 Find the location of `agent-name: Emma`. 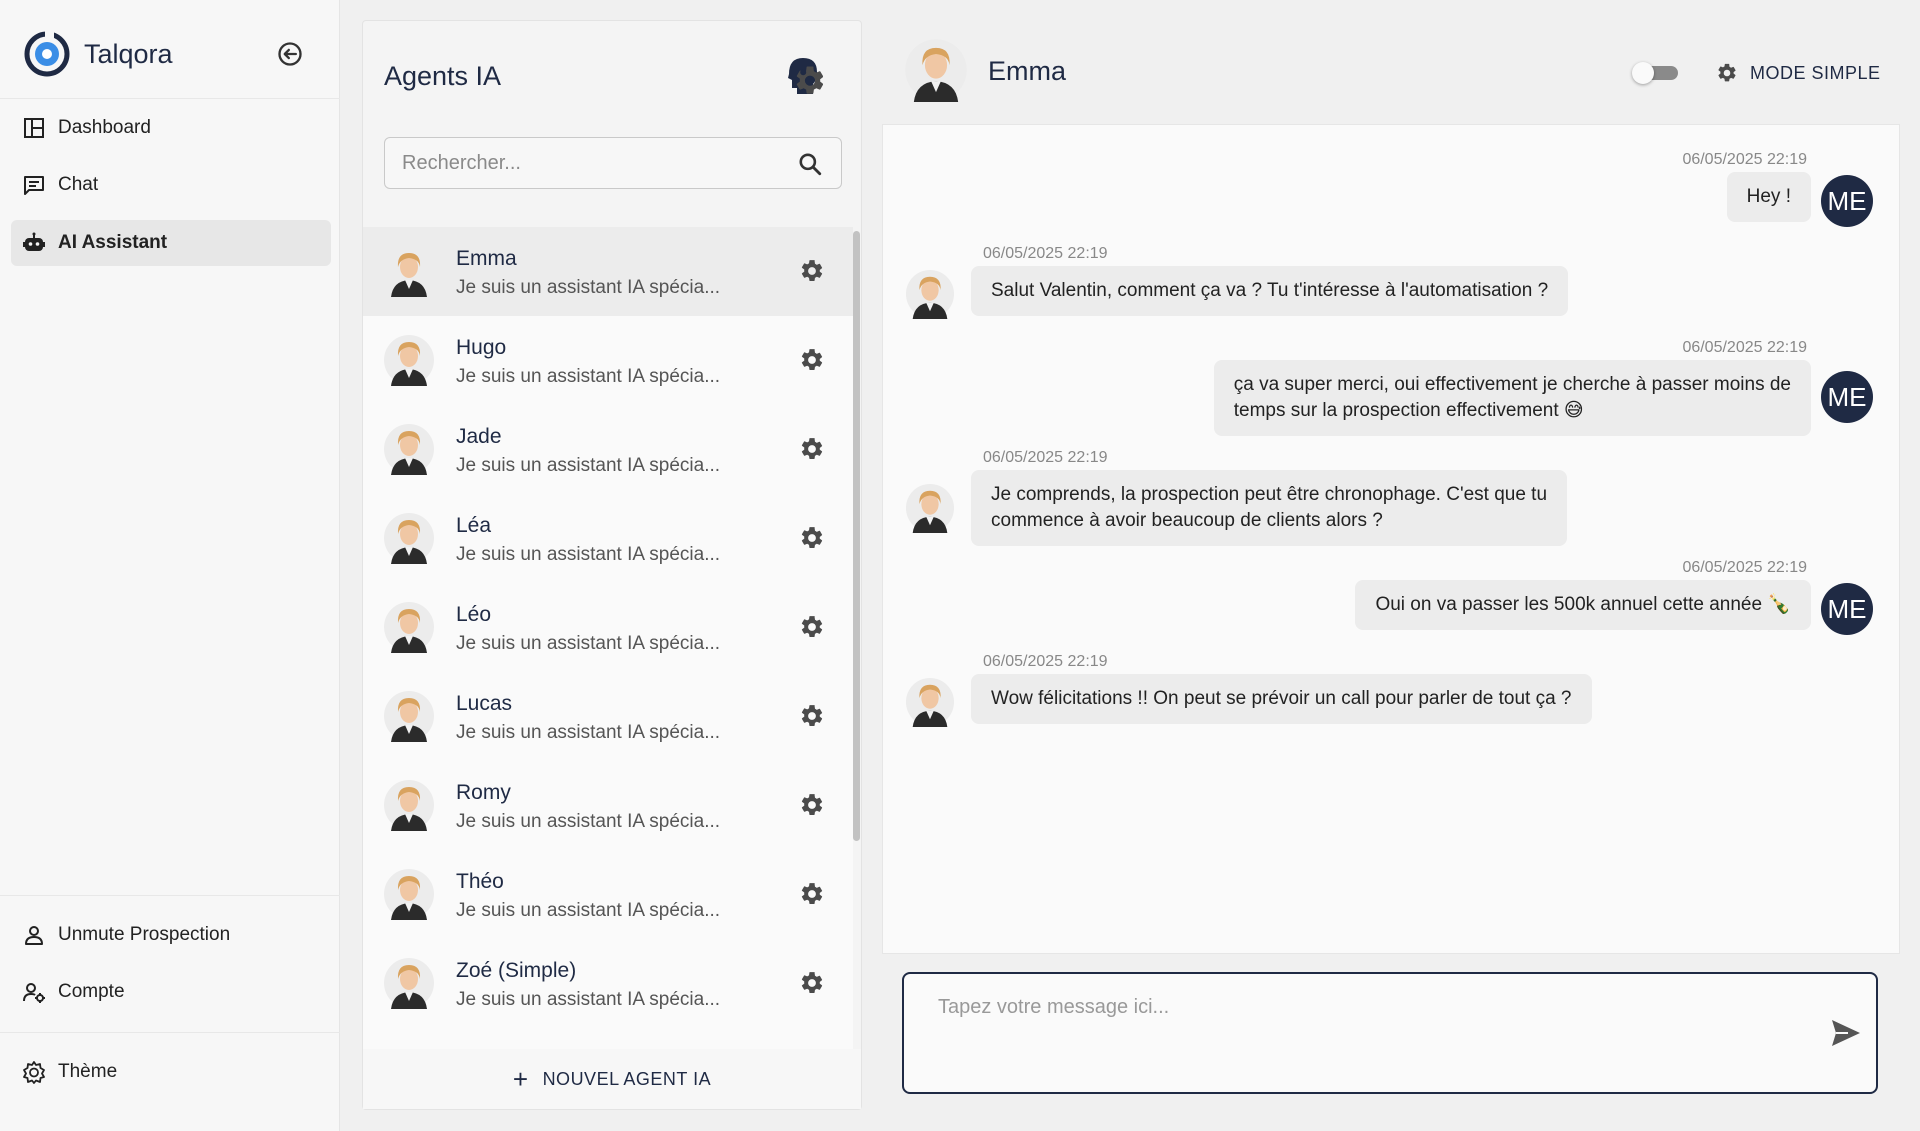

agent-name: Emma is located at coordinates (486, 258).